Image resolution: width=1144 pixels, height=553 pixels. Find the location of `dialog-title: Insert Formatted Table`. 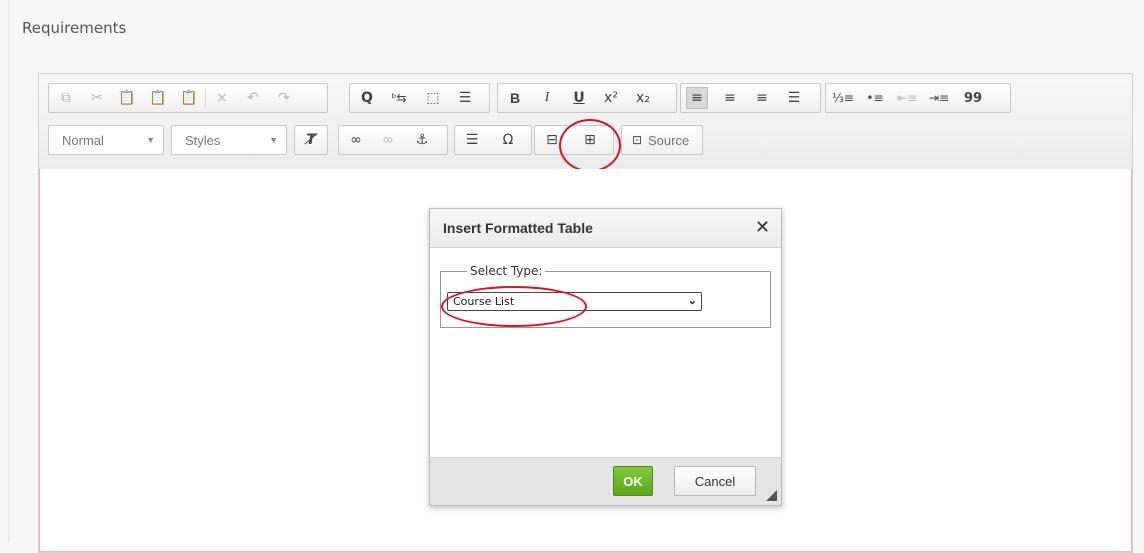

dialog-title: Insert Formatted Table is located at coordinates (518, 228).